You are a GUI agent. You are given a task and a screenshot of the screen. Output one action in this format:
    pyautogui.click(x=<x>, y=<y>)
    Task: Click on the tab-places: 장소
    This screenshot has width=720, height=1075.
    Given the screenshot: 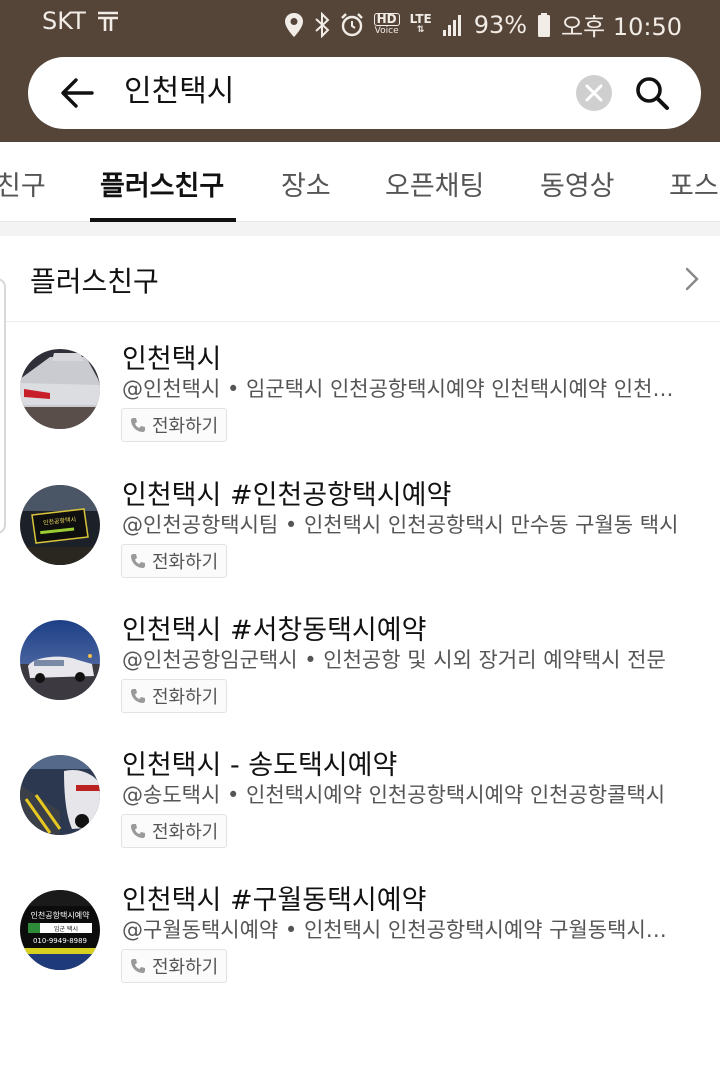 What is the action you would take?
    pyautogui.click(x=306, y=183)
    